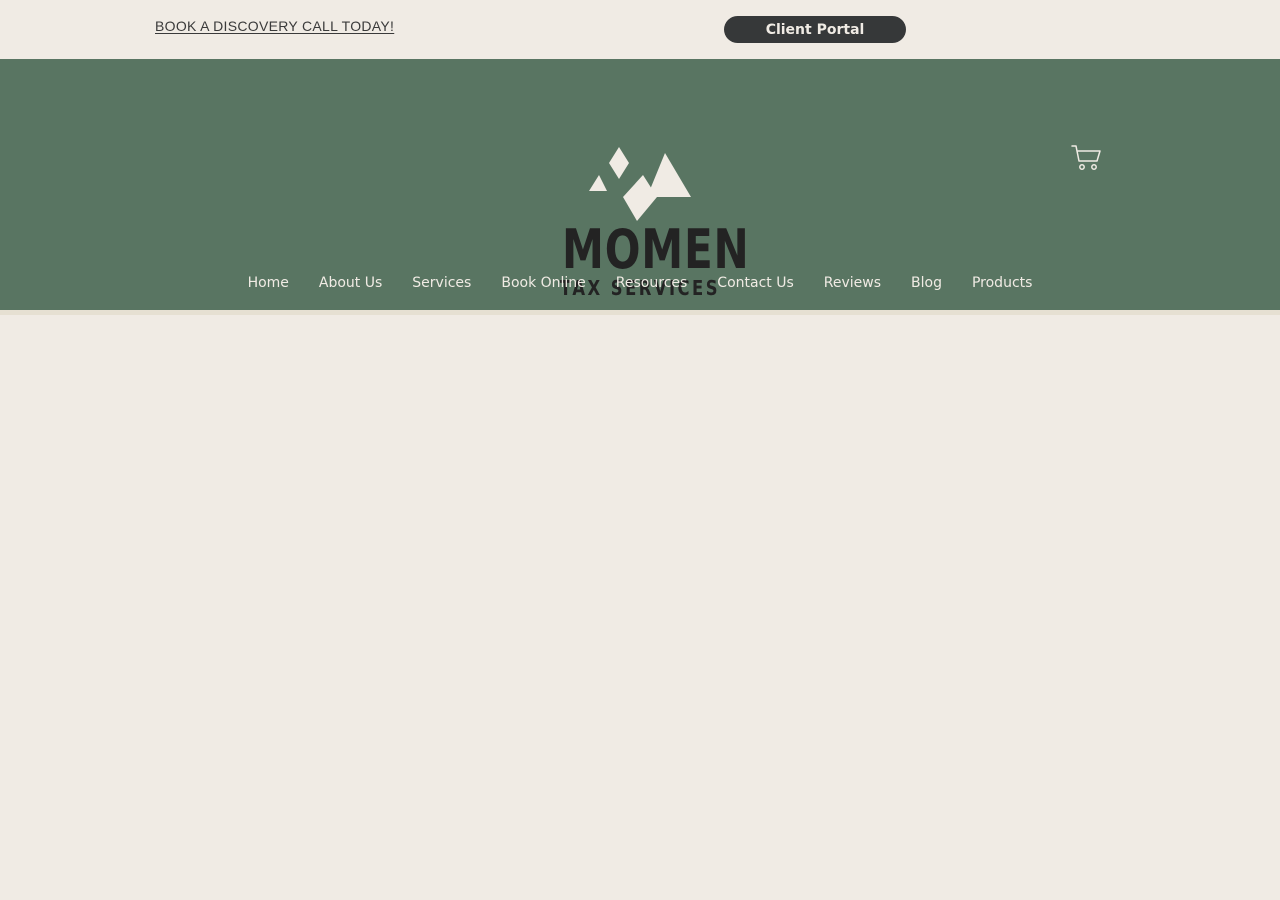 This screenshot has width=1280, height=900. I want to click on client-portal-button: Client Portal, so click(815, 29).